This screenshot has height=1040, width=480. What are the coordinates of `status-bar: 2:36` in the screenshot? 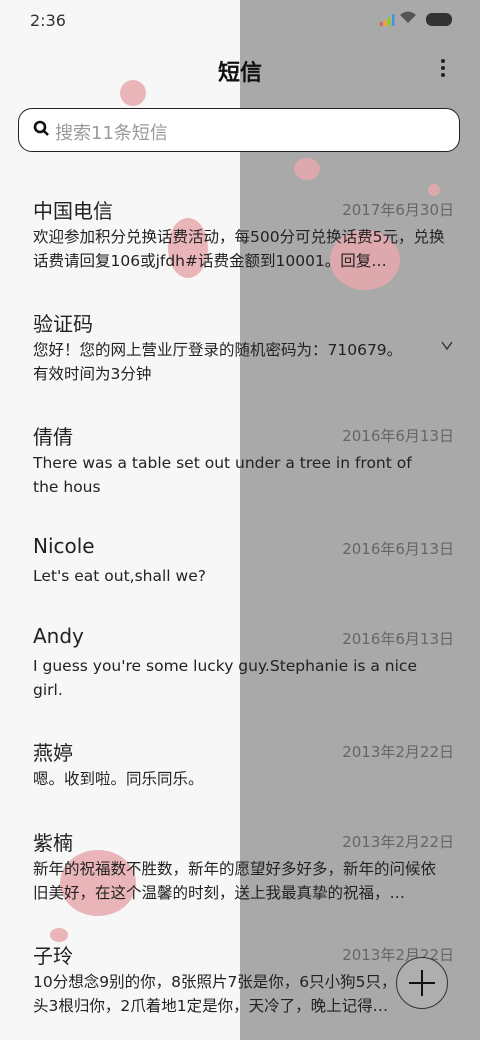 It's located at (240, 20).